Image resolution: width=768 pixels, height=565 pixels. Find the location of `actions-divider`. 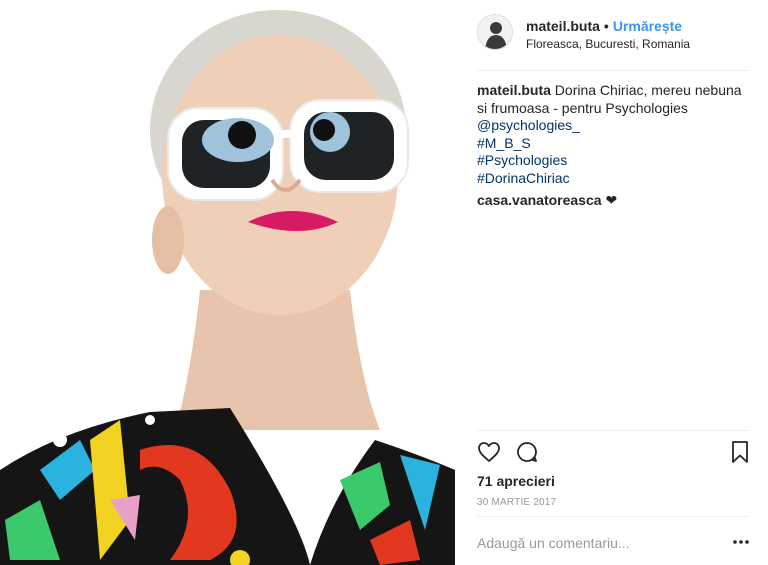

actions-divider is located at coordinates (613, 430).